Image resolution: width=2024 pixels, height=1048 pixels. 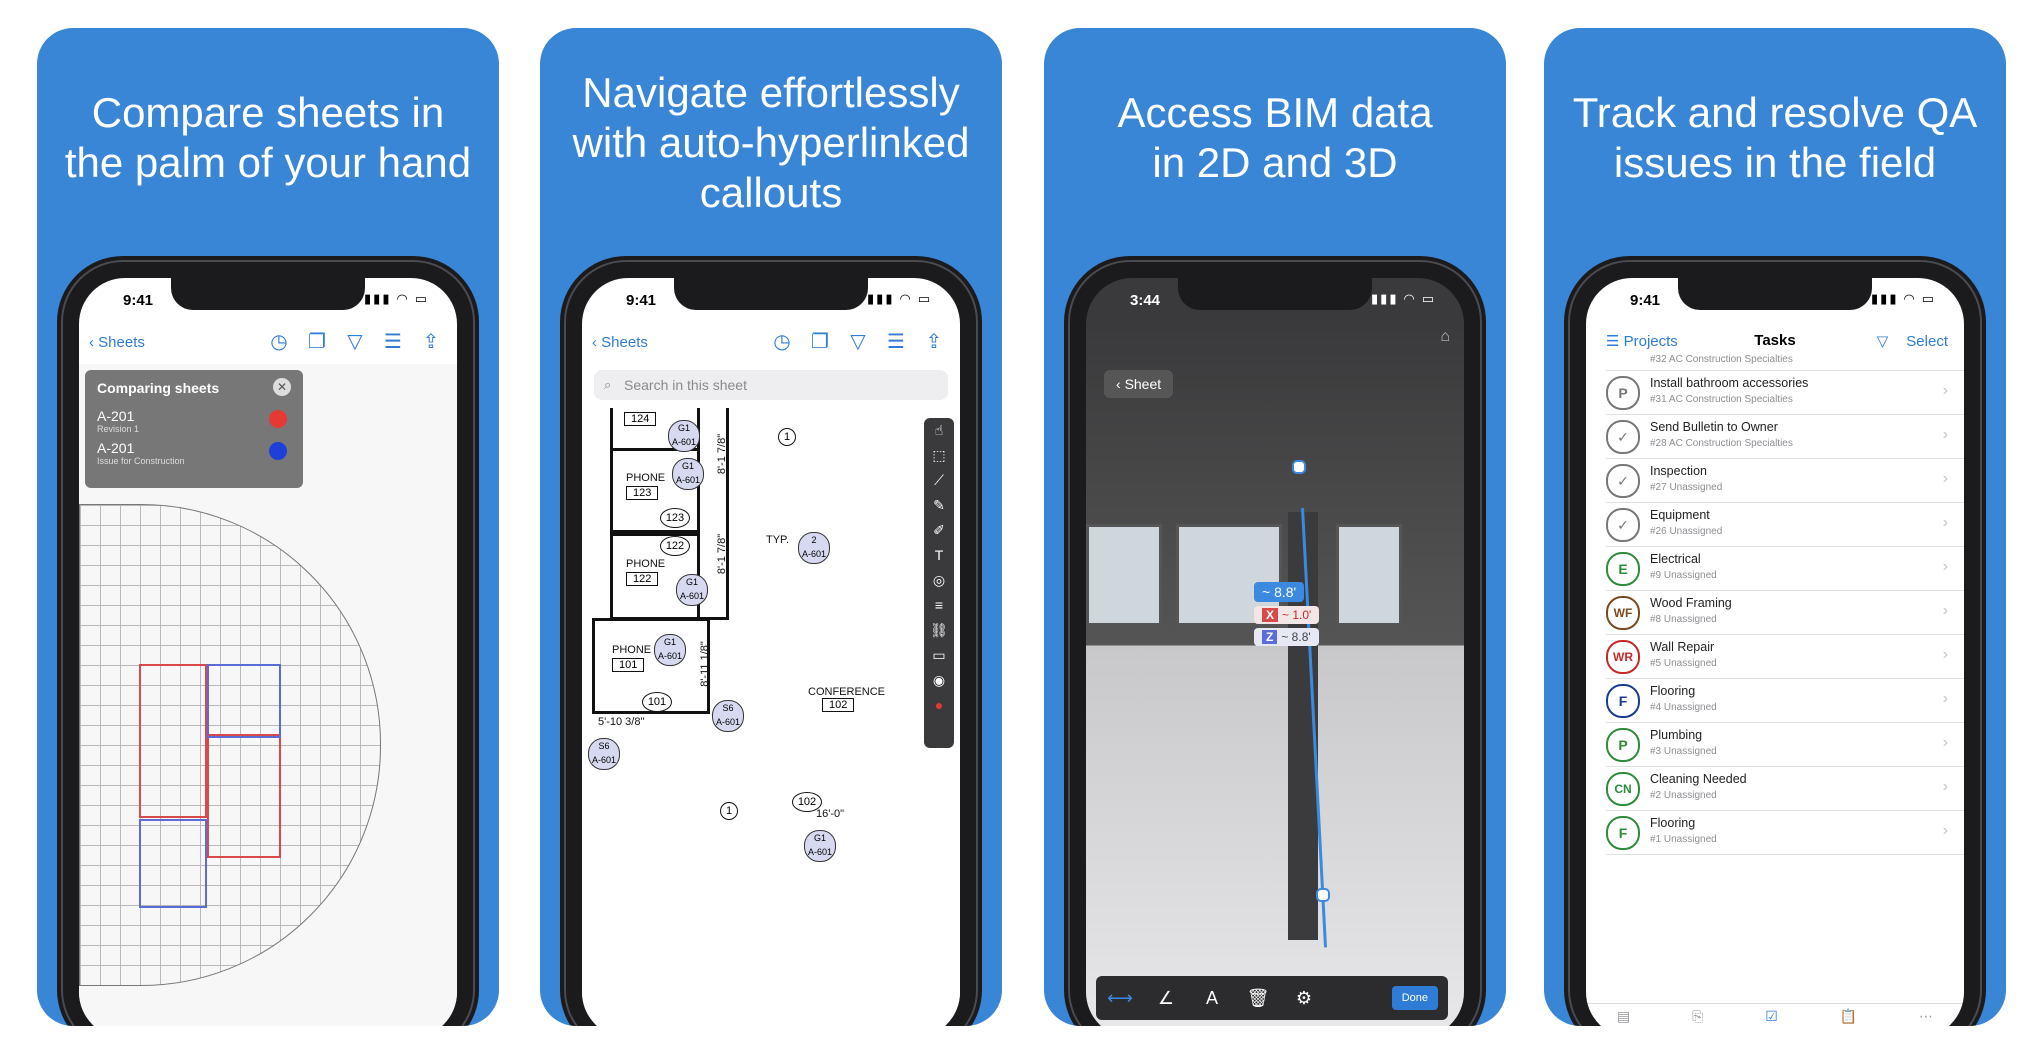 What do you see at coordinates (657, 702) in the screenshot?
I see `room-tag: 101` at bounding box center [657, 702].